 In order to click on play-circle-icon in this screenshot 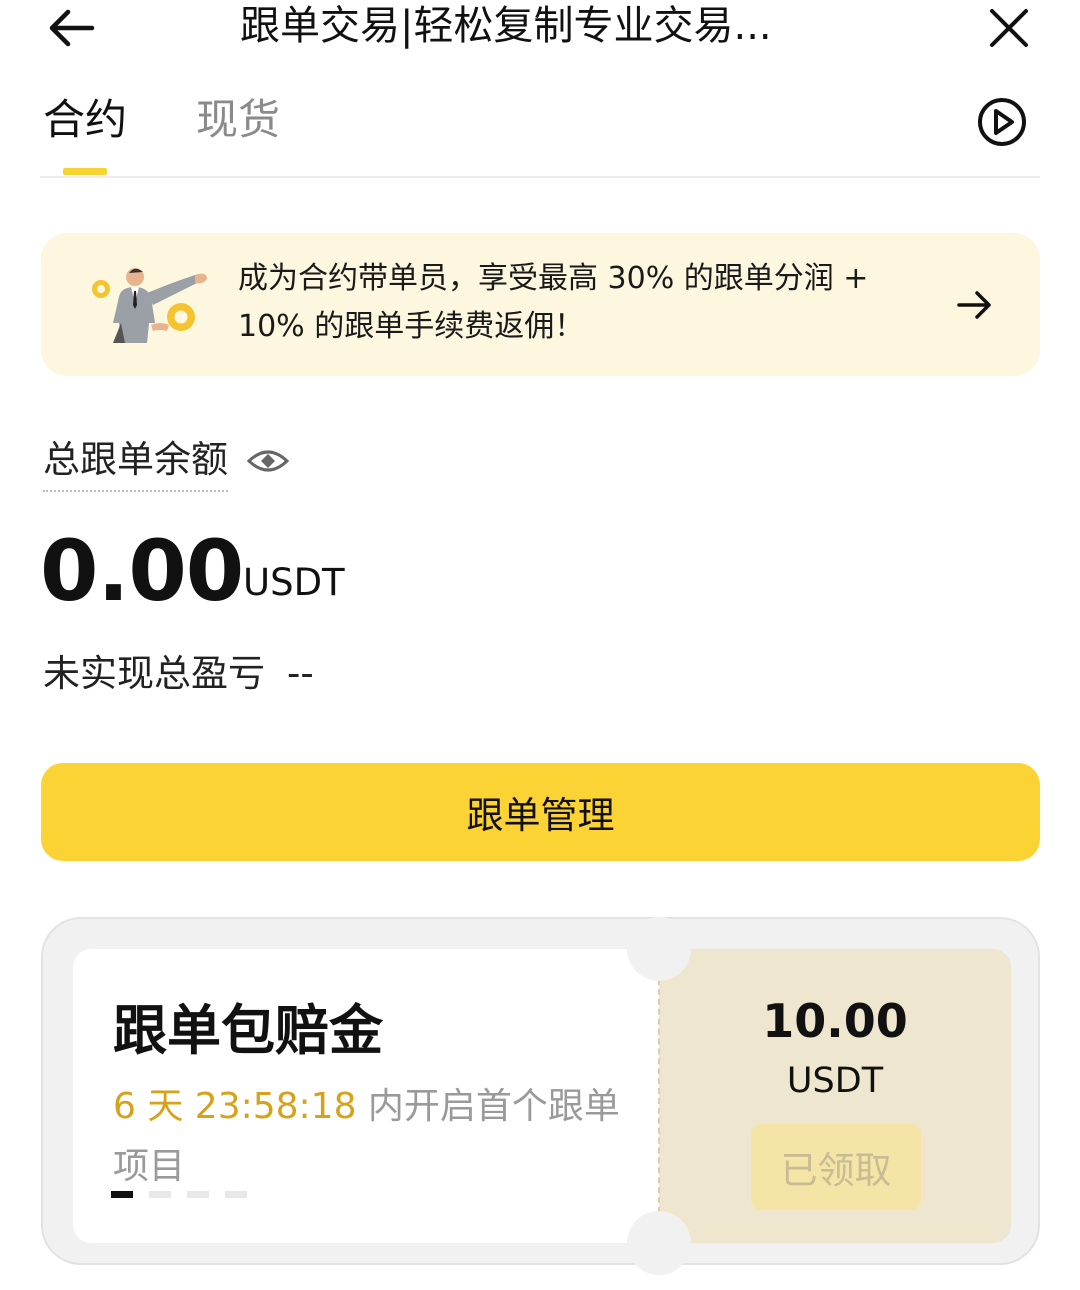, I will do `click(1002, 122)`.